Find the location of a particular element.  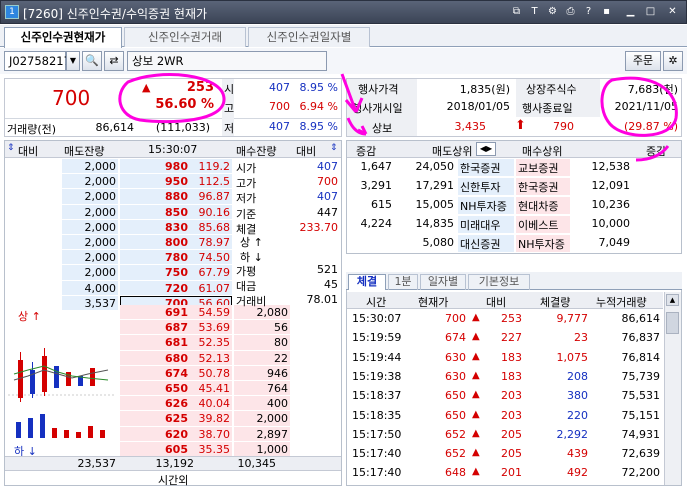

bid-pct: 45.41 is located at coordinates (214, 388).